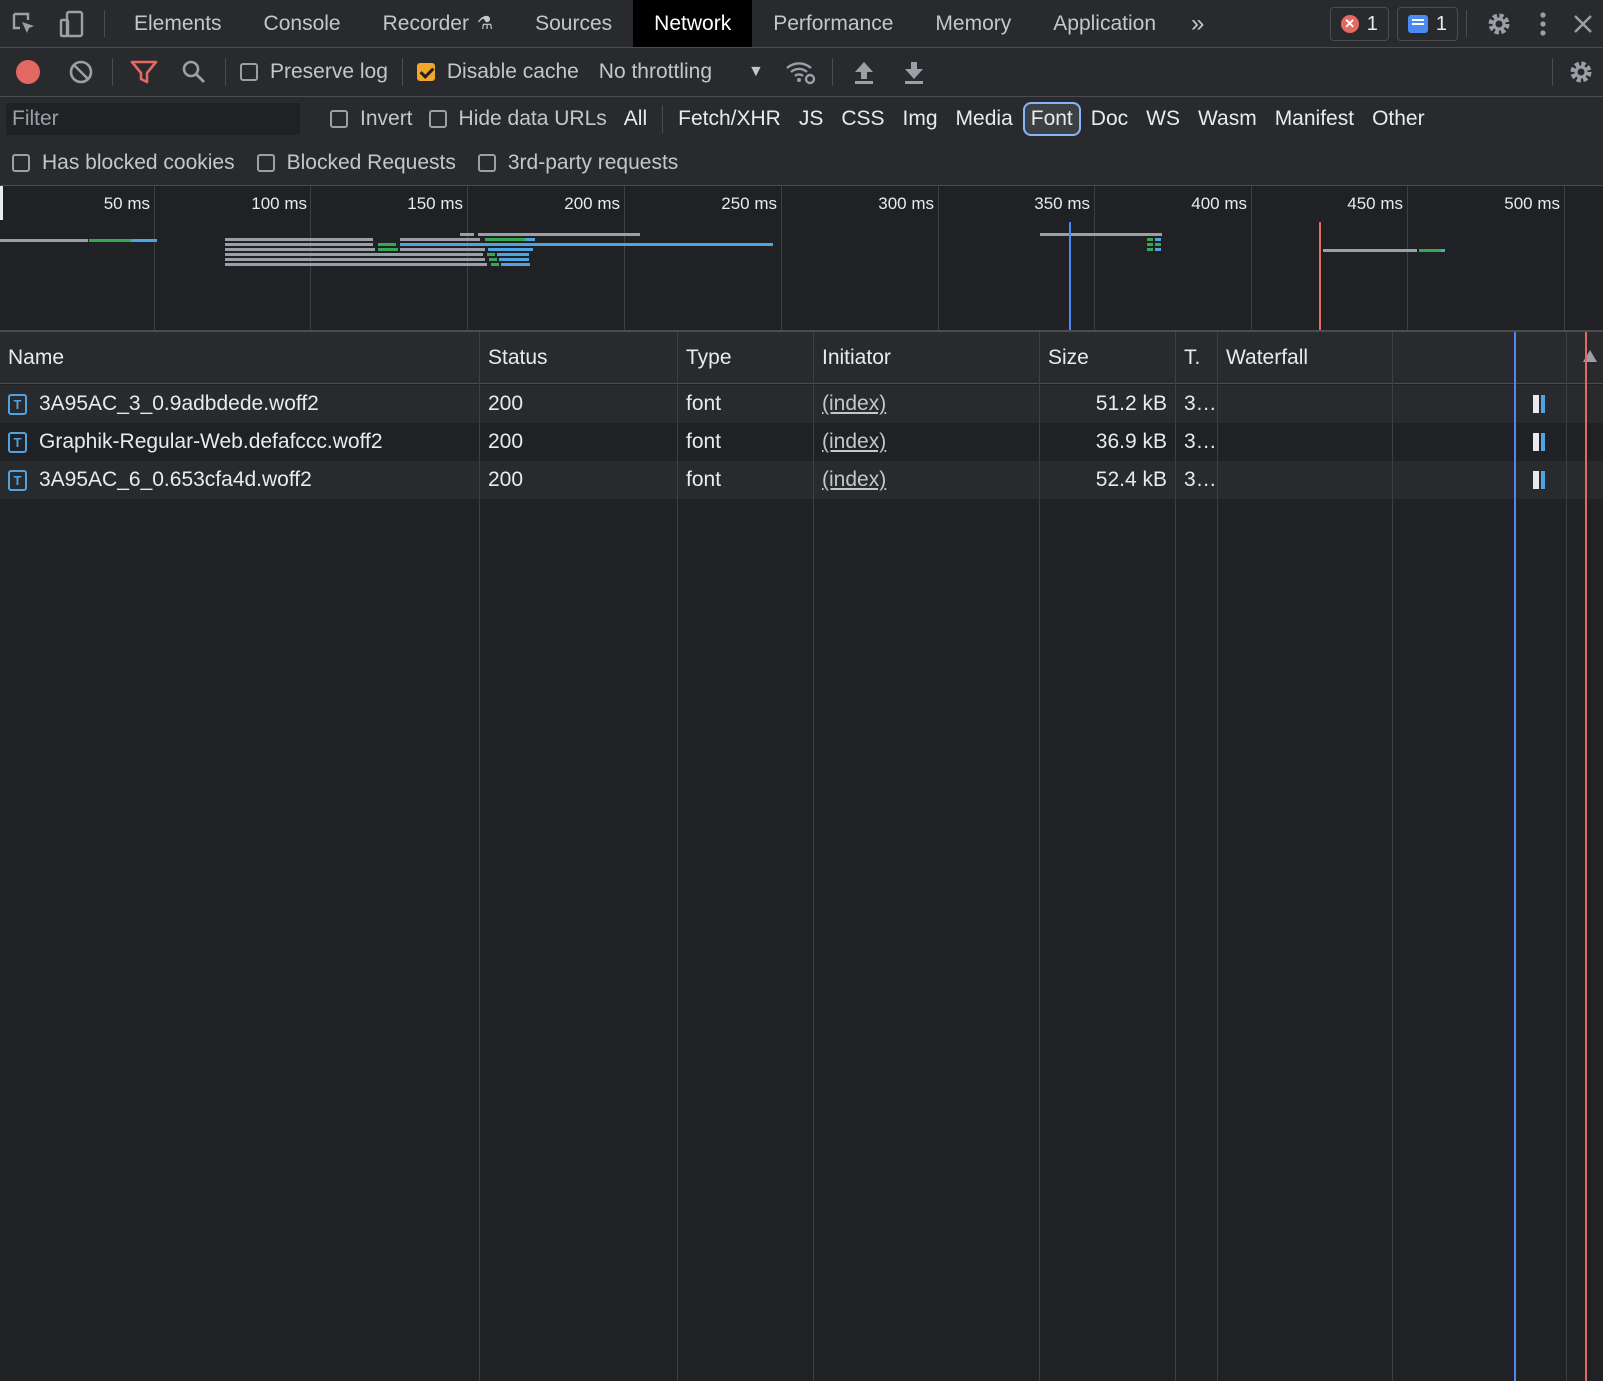 Image resolution: width=1603 pixels, height=1381 pixels. I want to click on column-header-time: T., so click(1196, 358).